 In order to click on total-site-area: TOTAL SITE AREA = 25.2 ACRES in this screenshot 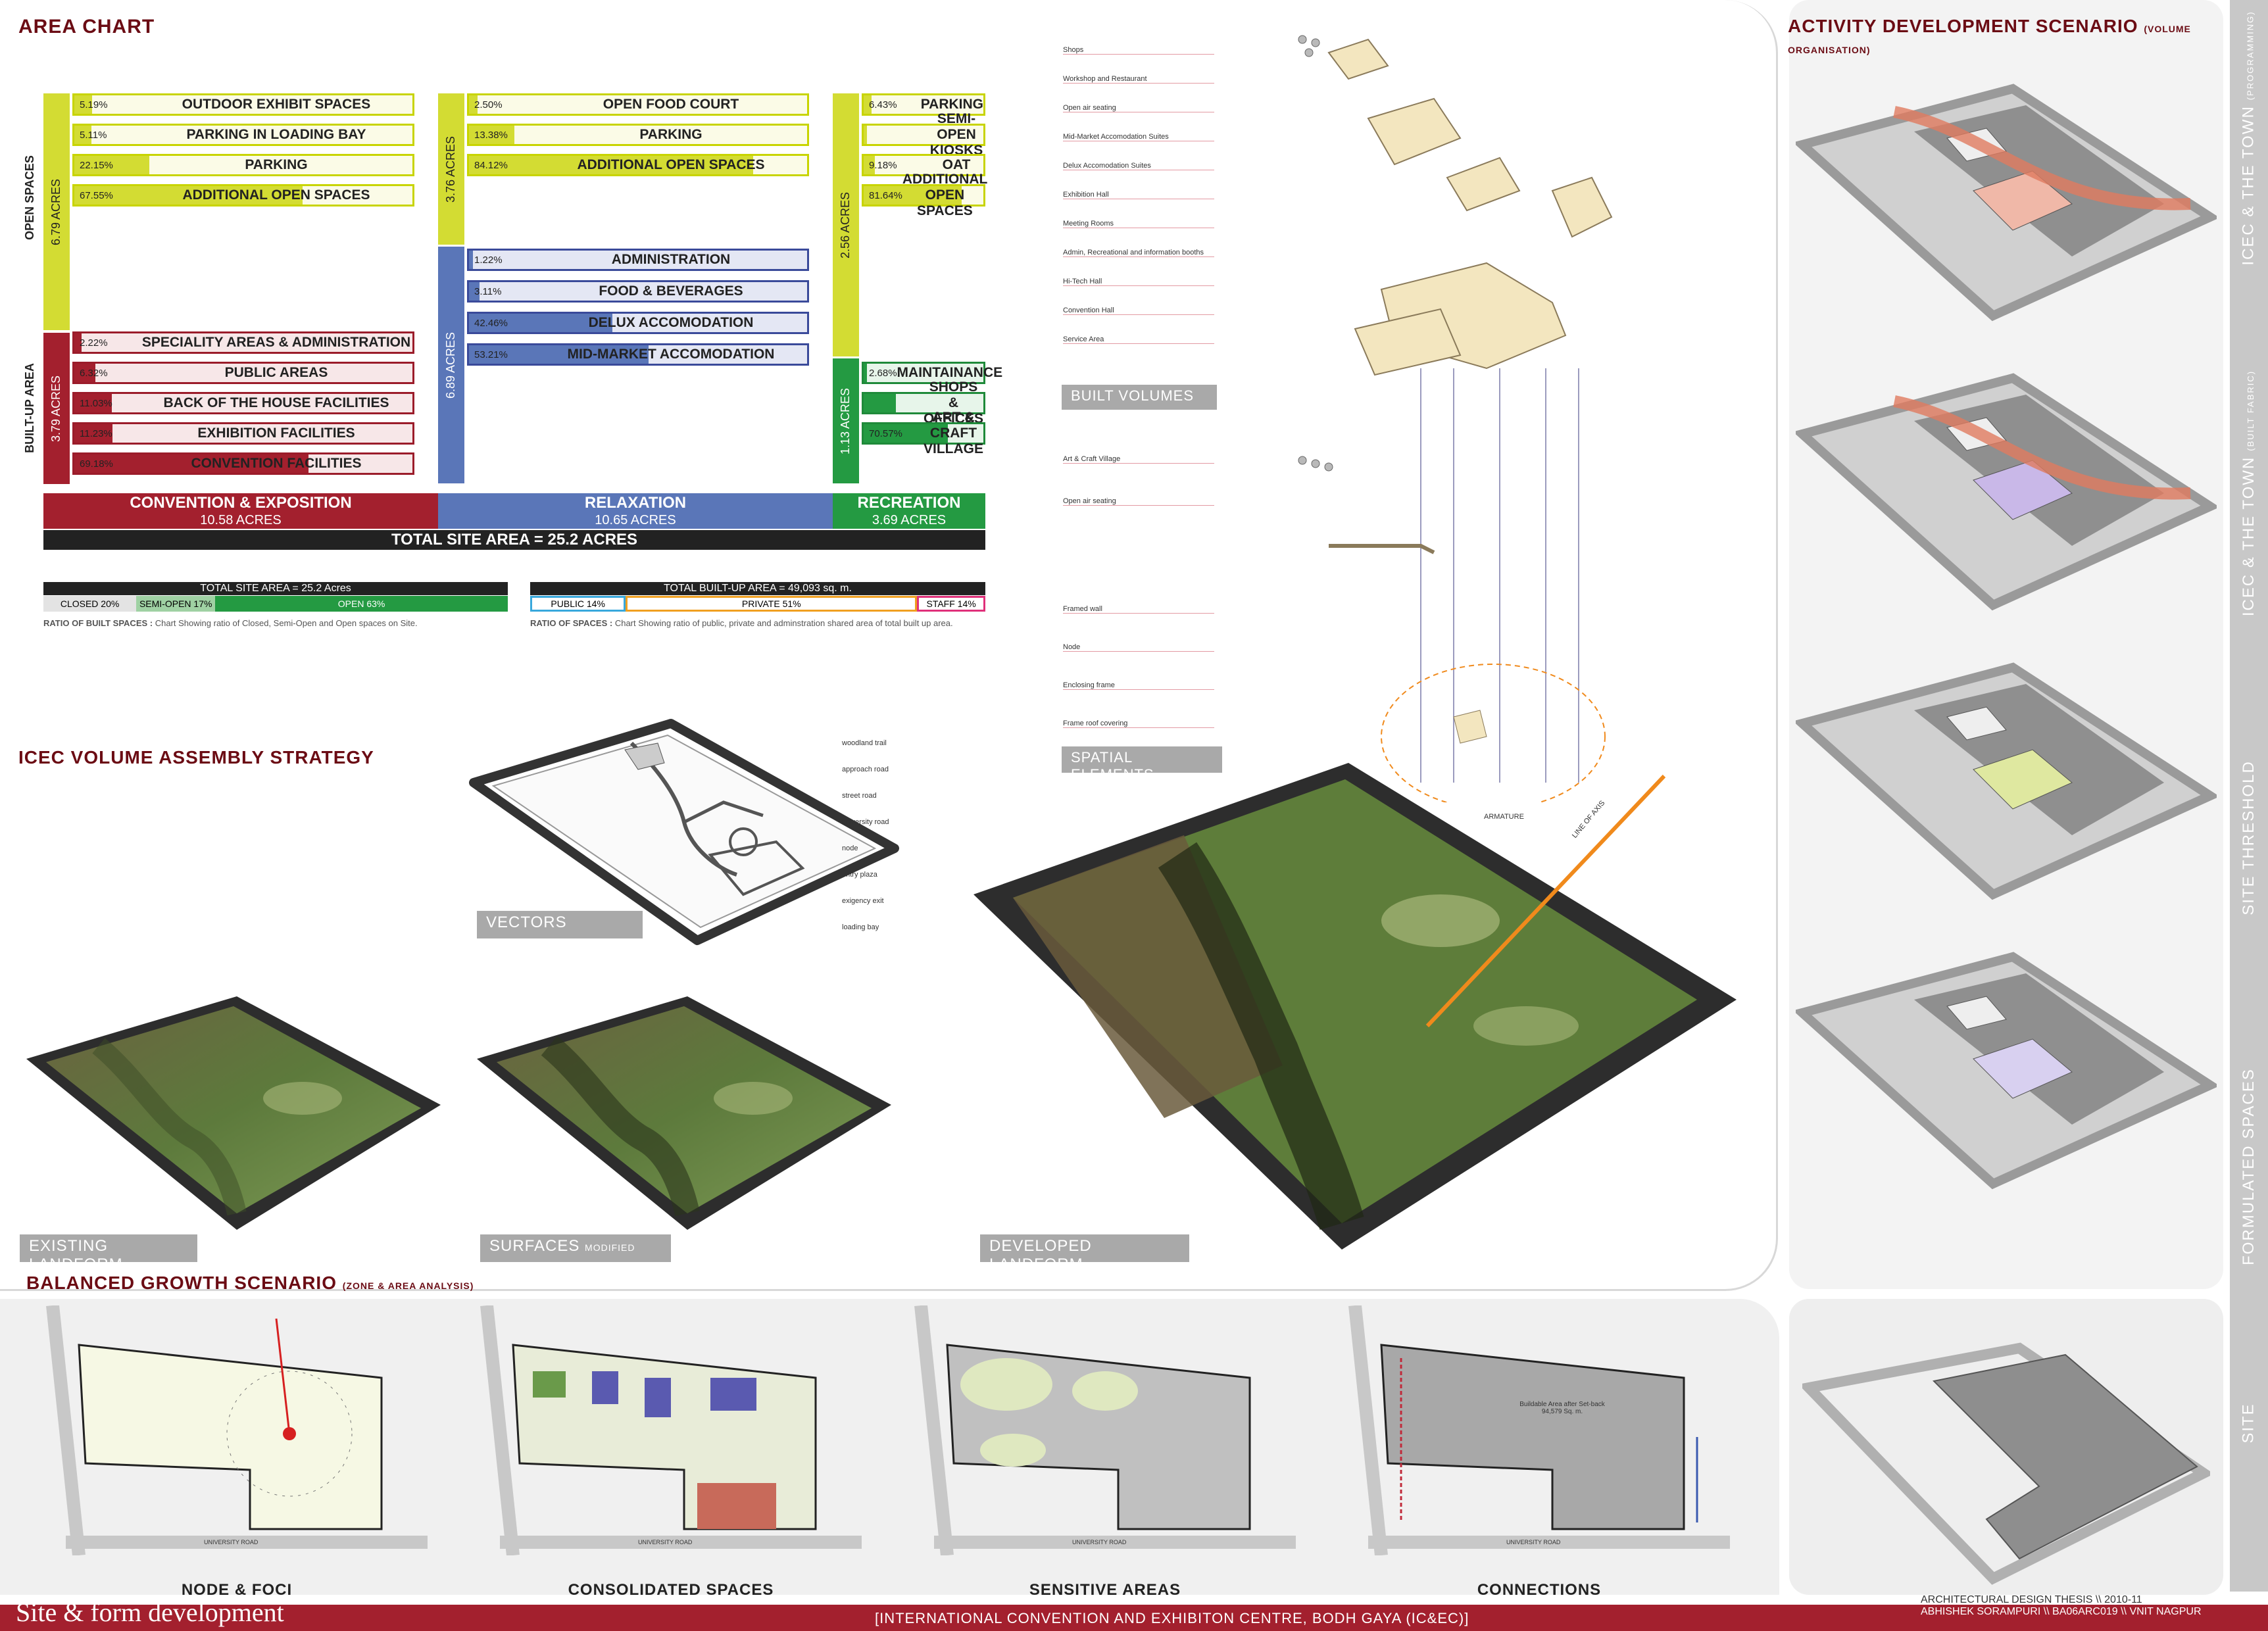, I will do `click(514, 540)`.